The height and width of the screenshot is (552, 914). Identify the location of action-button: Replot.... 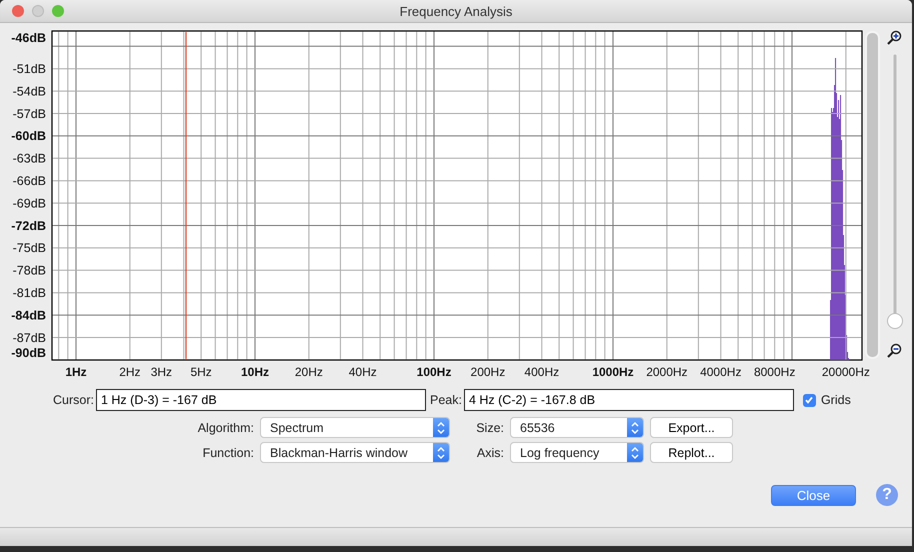
(691, 452).